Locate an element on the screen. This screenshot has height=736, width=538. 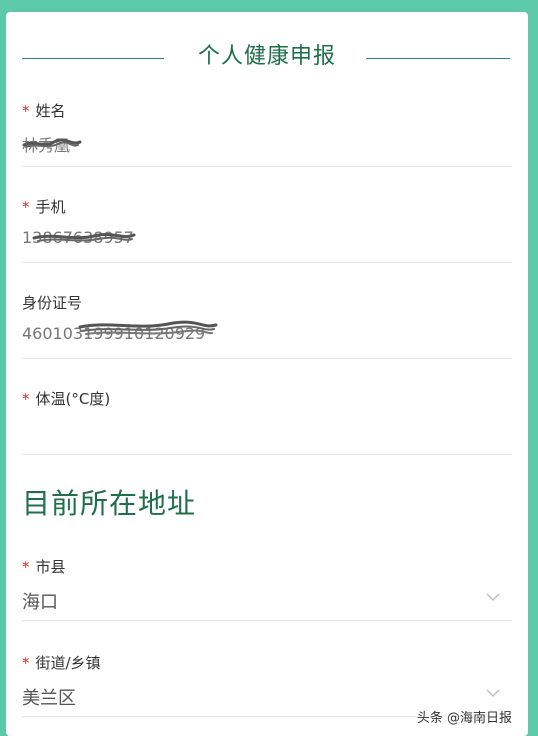
form-header: 个人健康申报 is located at coordinates (267, 53).